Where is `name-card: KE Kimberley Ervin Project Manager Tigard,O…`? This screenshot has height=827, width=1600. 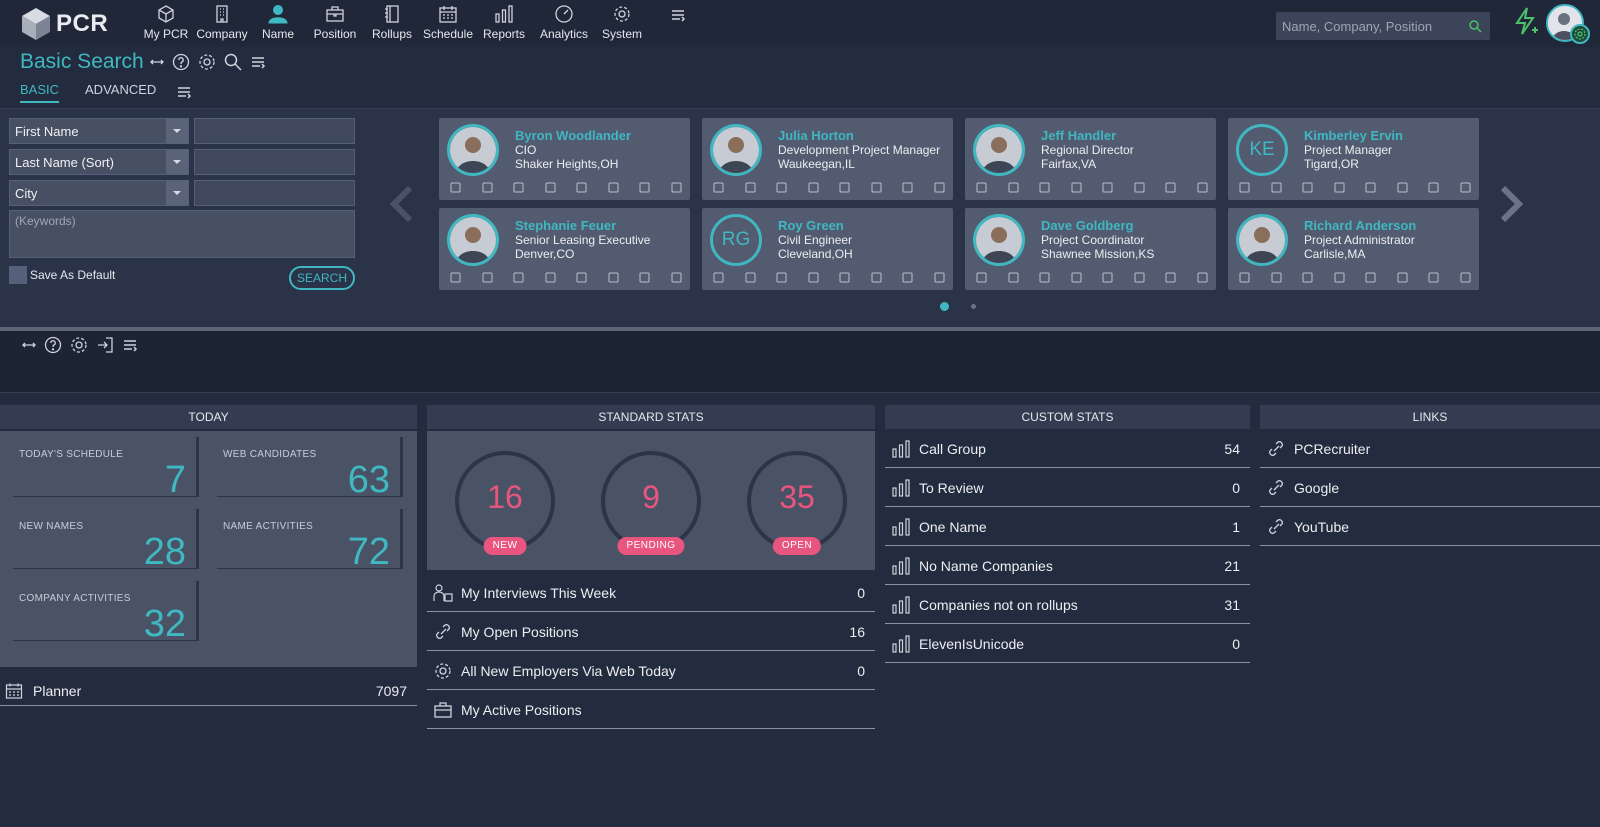 name-card: KE Kimberley Ervin Project Manager Tigard,O… is located at coordinates (1353, 159).